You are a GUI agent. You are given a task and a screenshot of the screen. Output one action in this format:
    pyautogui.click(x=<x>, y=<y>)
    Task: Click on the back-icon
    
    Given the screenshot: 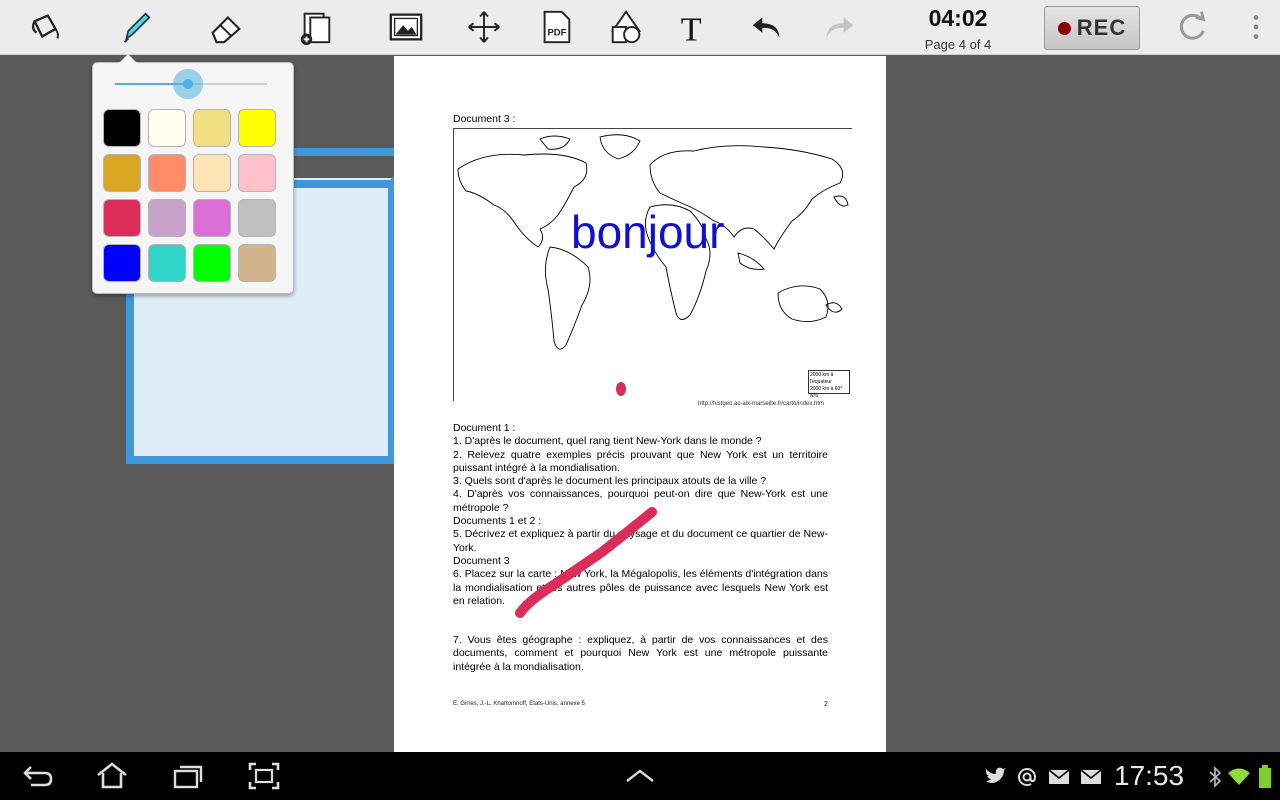 What is the action you would take?
    pyautogui.click(x=38, y=776)
    